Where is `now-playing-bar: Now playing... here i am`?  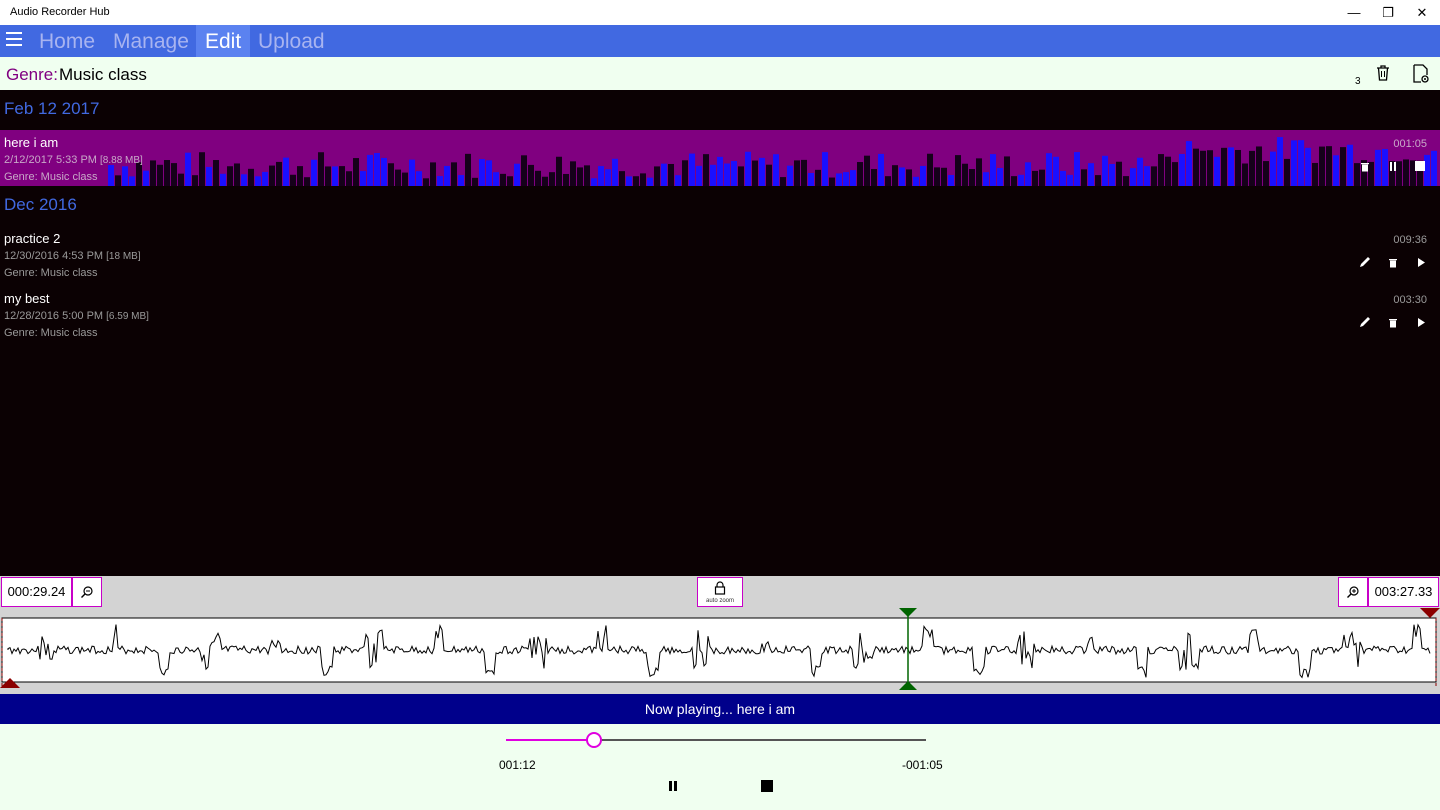 now-playing-bar: Now playing... here i am is located at coordinates (720, 709).